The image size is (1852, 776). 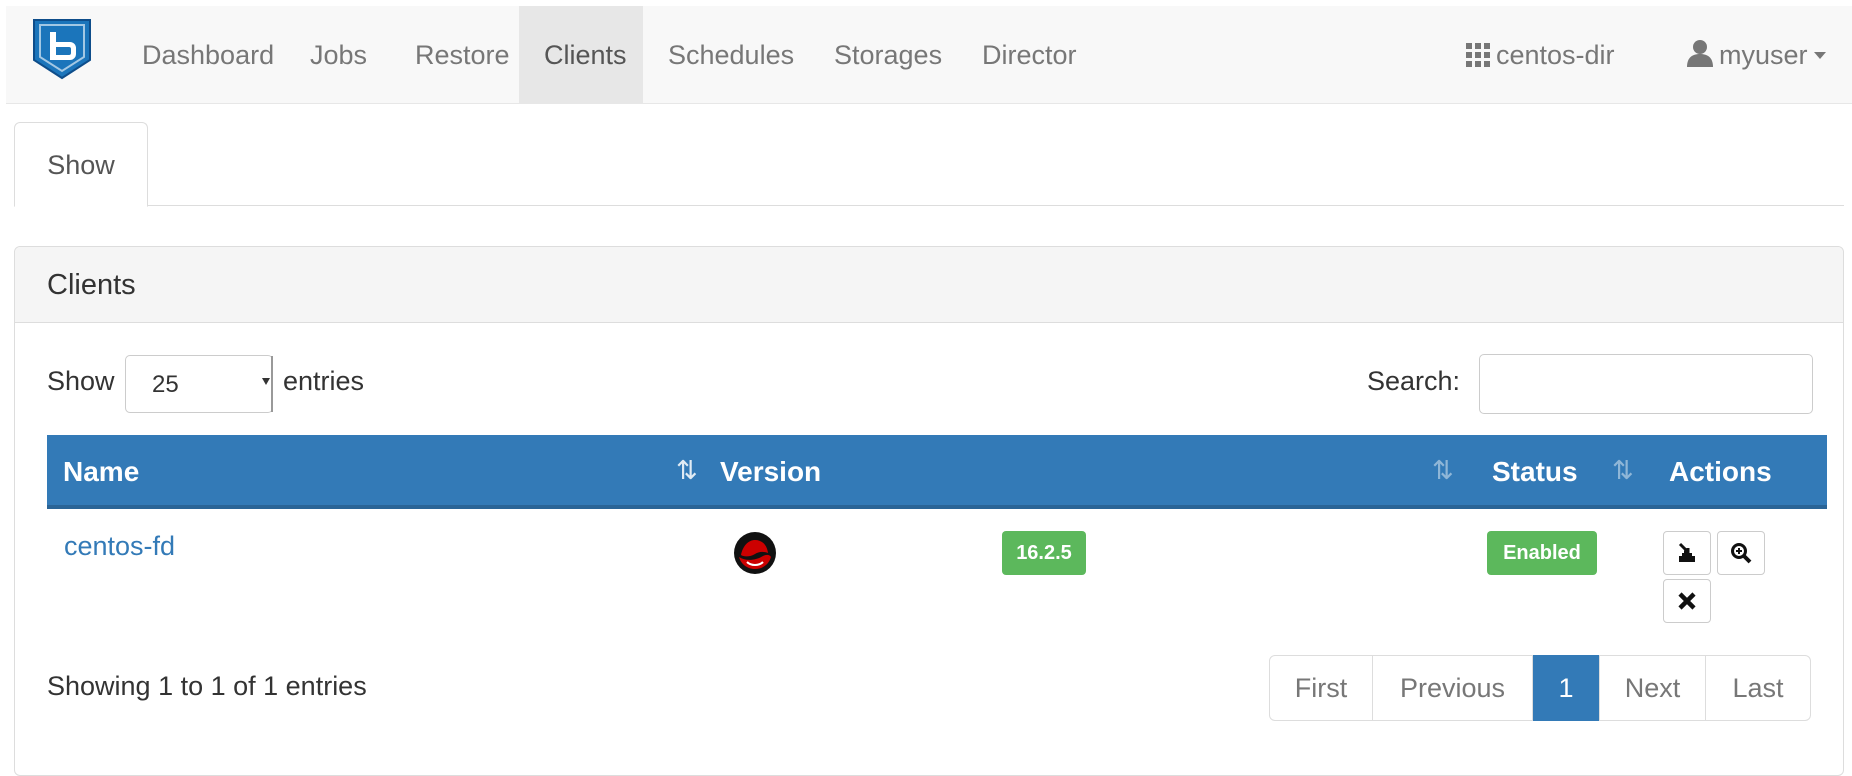 What do you see at coordinates (165, 384) in the screenshot?
I see `page-length-value: 25` at bounding box center [165, 384].